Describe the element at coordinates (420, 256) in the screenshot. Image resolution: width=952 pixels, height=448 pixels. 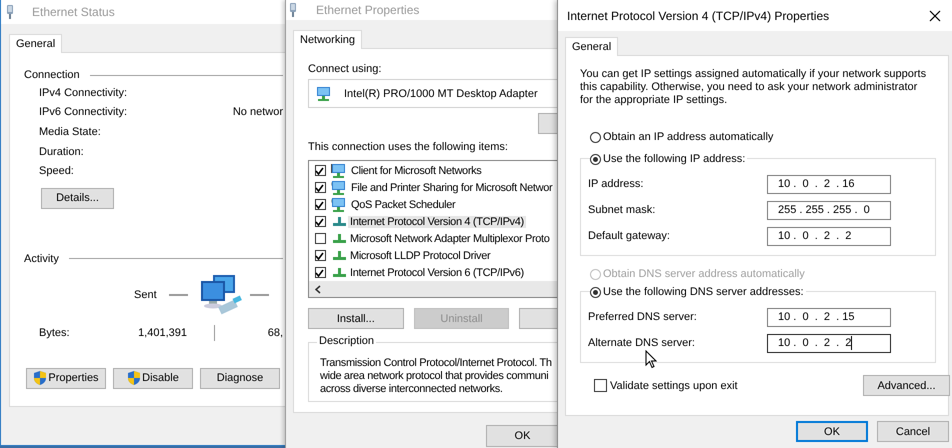
I see `list-item: Microsoft LLDP Protocol Driver` at that location.